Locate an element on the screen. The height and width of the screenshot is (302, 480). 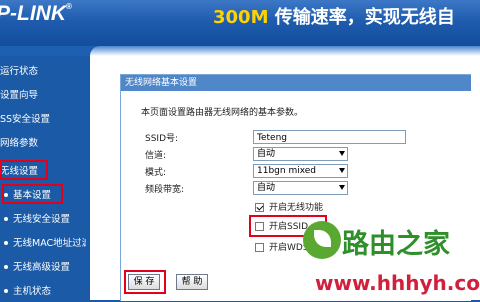
bandwidth-select-value: 自动 is located at coordinates (266, 188).